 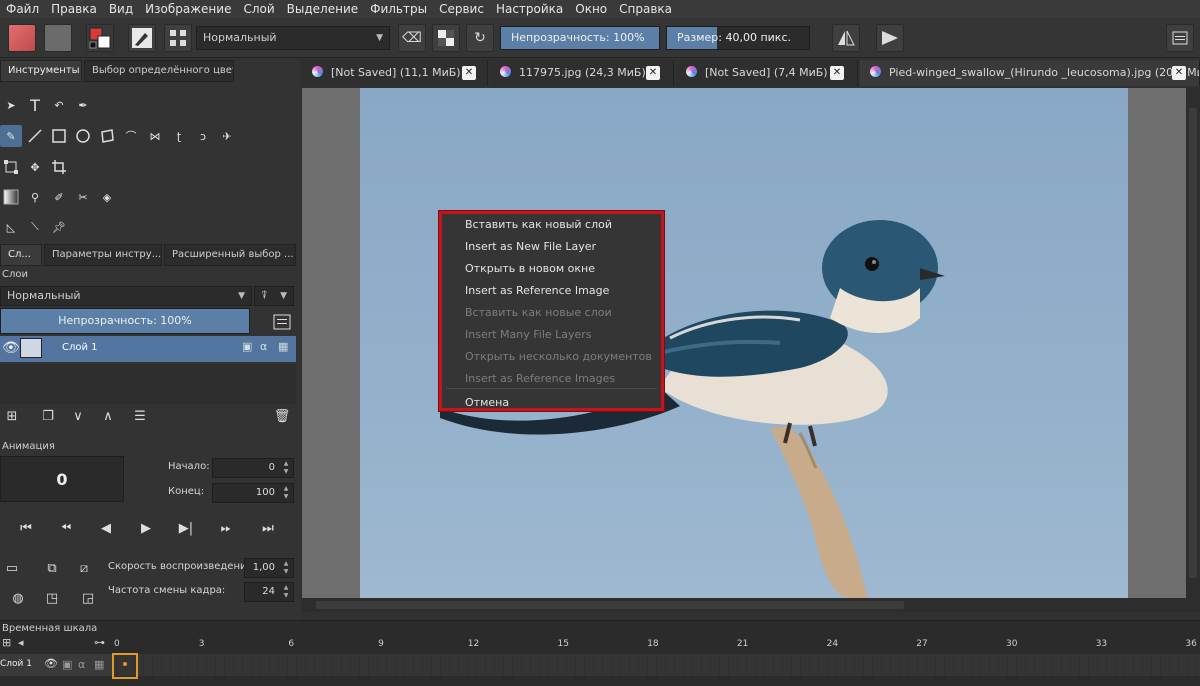 I want to click on layer-blend-select: Нормальный ▼, so click(x=126, y=296).